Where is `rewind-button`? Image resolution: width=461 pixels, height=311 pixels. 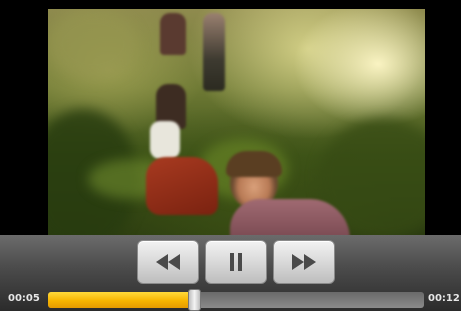
rewind-button is located at coordinates (168, 262).